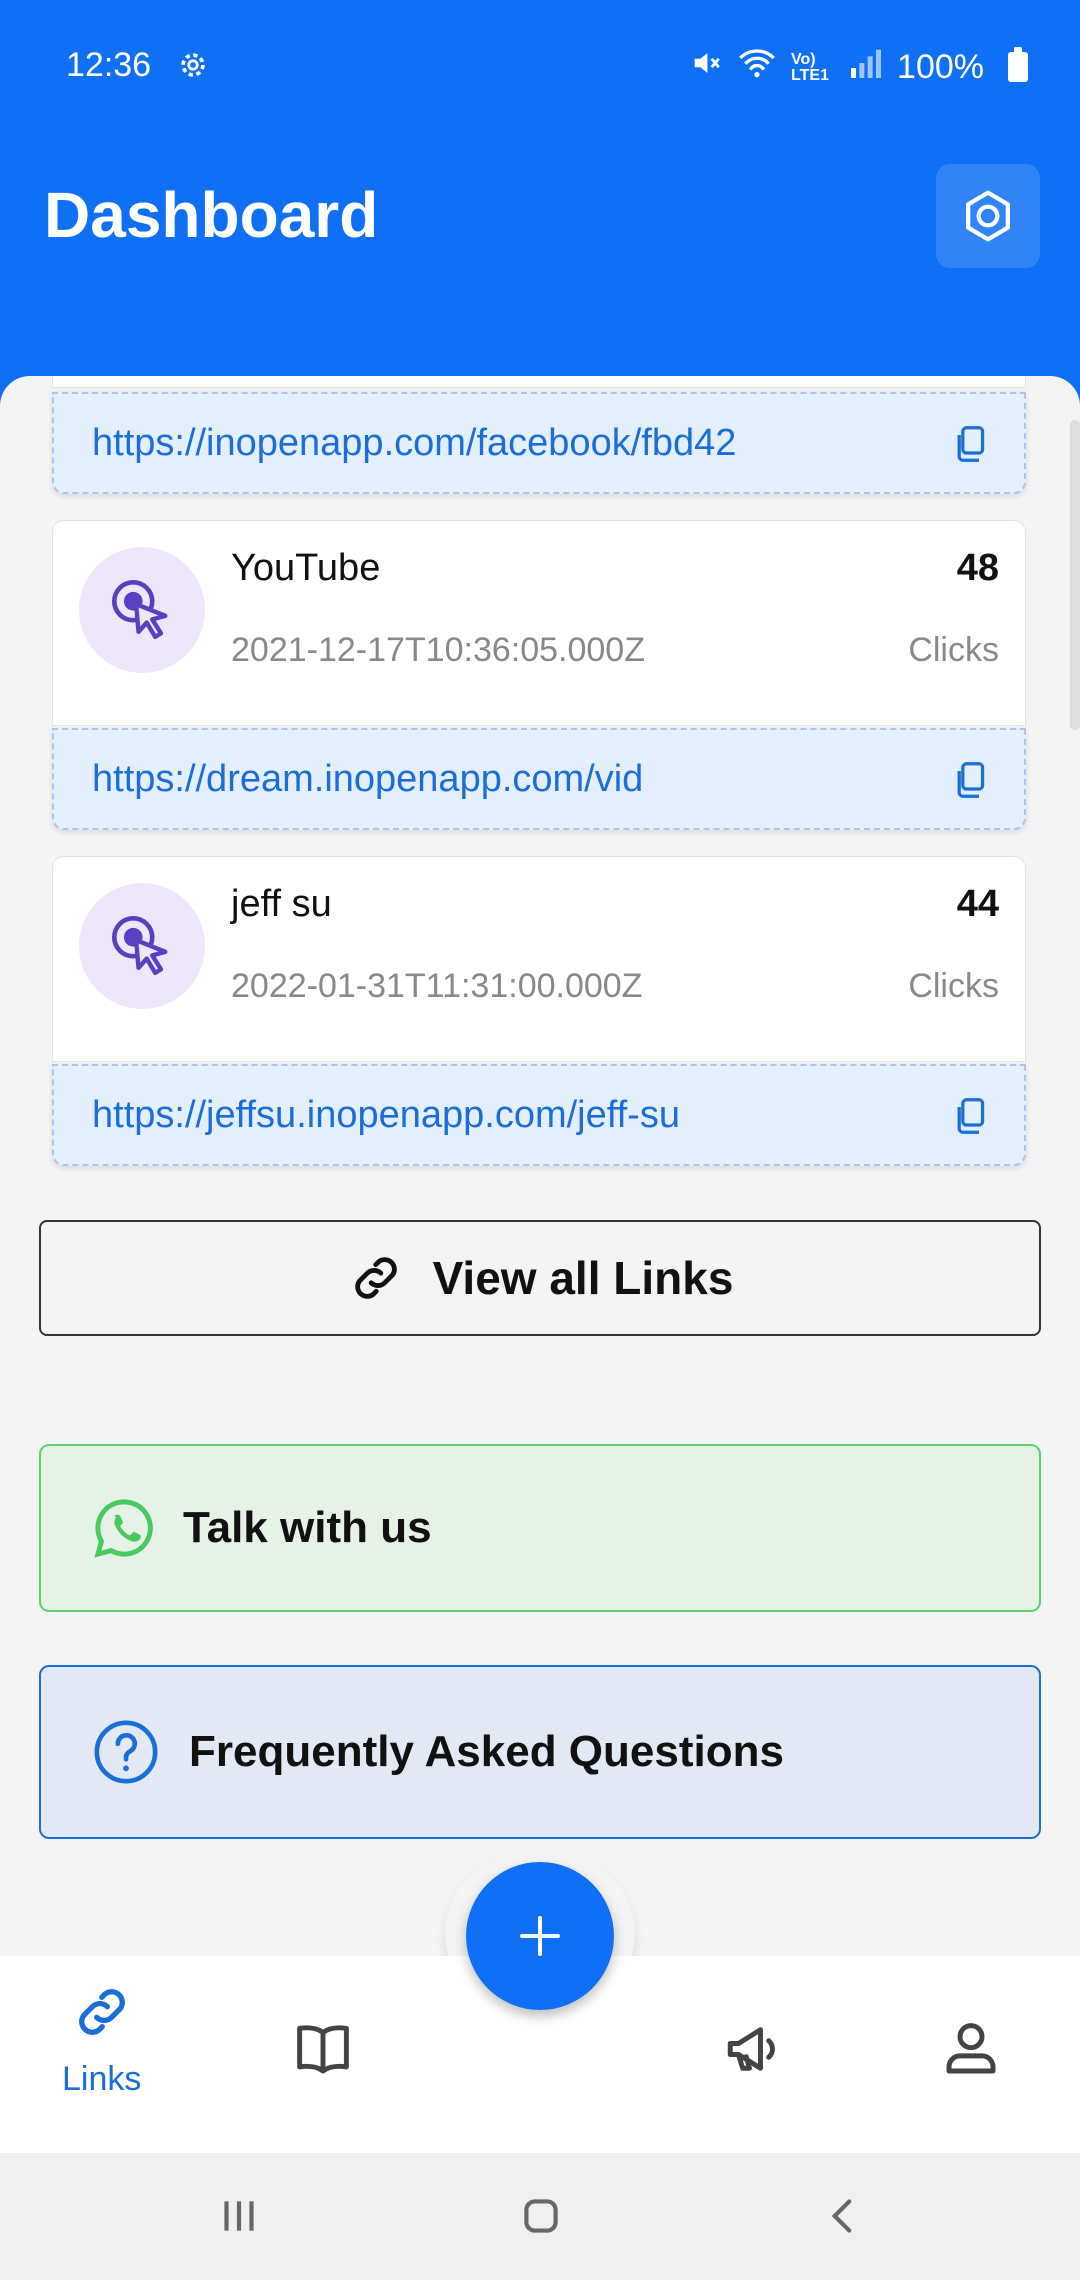 This screenshot has width=1080, height=2280. I want to click on talk-with-us-button: Talk with us, so click(540, 1528).